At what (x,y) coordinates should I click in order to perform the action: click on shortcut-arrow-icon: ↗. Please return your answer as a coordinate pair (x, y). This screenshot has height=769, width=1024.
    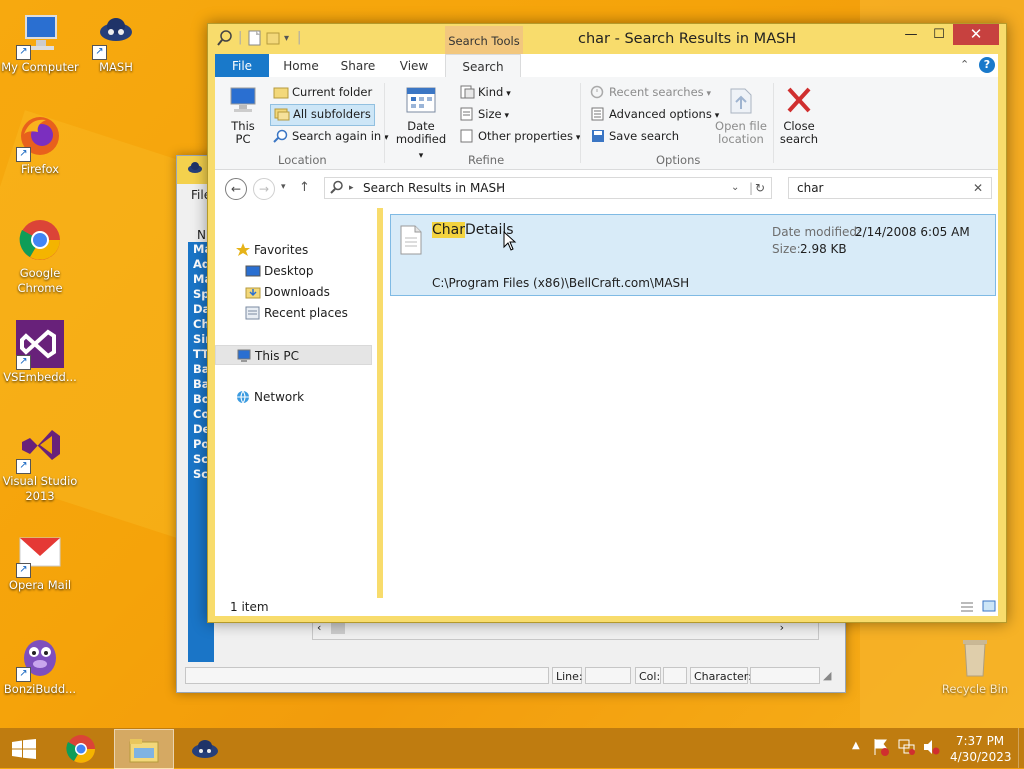
    Looking at the image, I should click on (23, 154).